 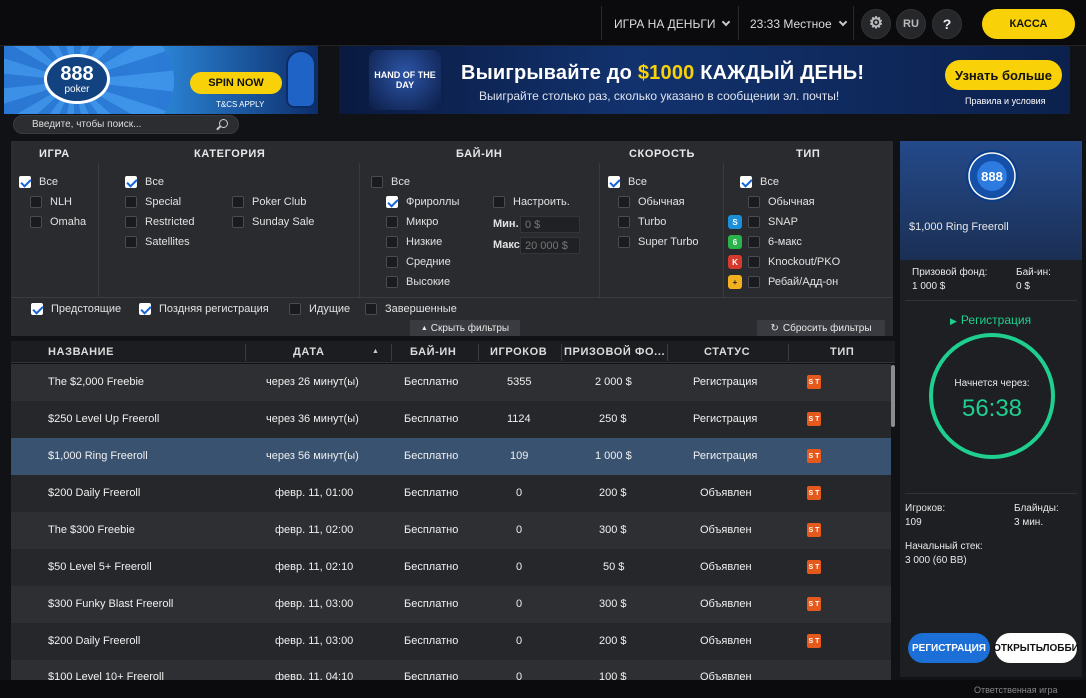 I want to click on checkbox-category-special: Special, so click(x=153, y=202).